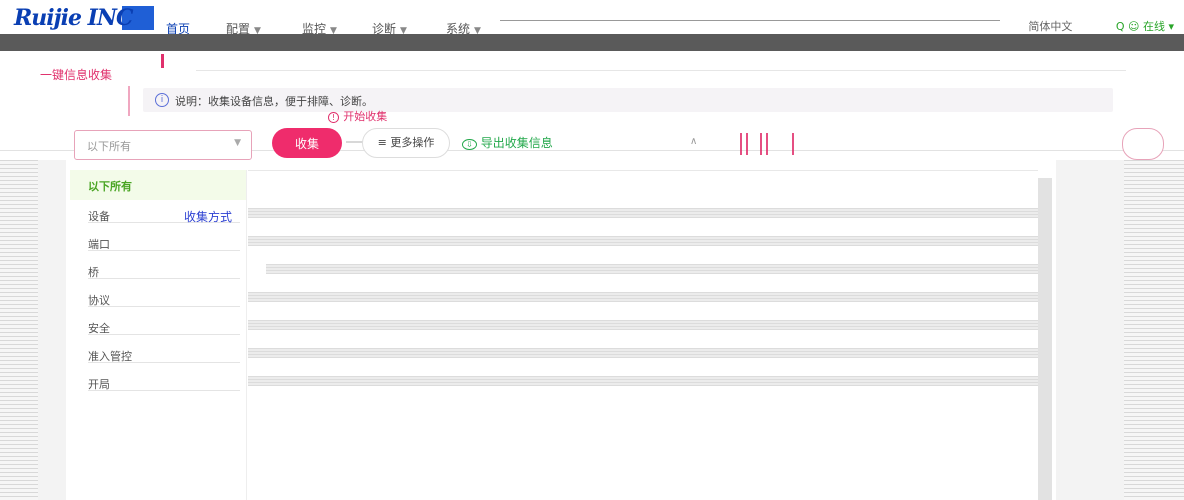 This screenshot has height=500, width=1184. Describe the element at coordinates (1101, 26) in the screenshot. I see `header-right-tools: 简体中文 Q ☺ 在线 ▾` at that location.